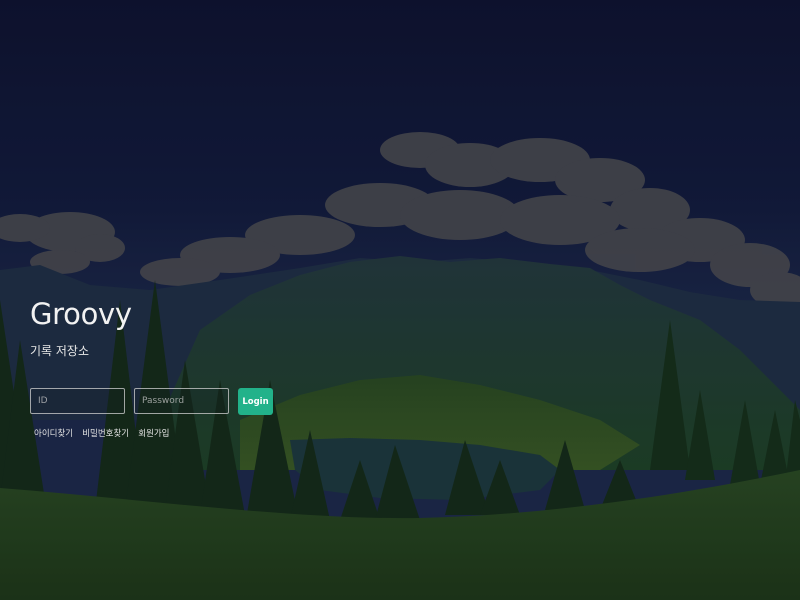 The image size is (800, 600). What do you see at coordinates (153, 434) in the screenshot?
I see `signup-link: 회원가입` at bounding box center [153, 434].